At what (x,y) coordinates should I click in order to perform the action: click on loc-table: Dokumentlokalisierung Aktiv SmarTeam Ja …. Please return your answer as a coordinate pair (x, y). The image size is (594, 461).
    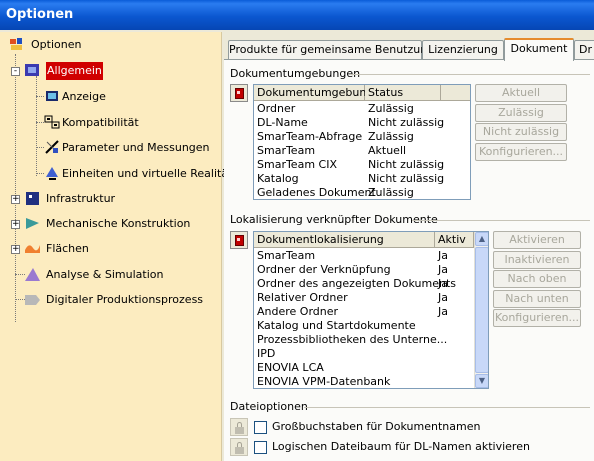
    Looking at the image, I should click on (371, 310).